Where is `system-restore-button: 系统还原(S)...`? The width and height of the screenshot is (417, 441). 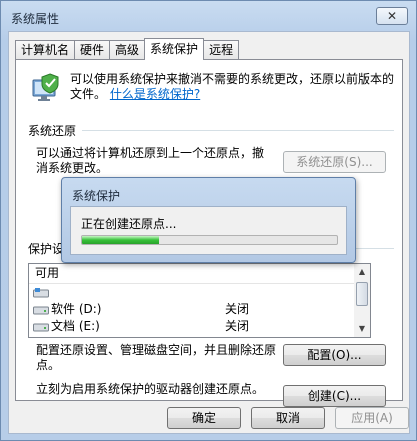 system-restore-button: 系统还原(S)... is located at coordinates (334, 162).